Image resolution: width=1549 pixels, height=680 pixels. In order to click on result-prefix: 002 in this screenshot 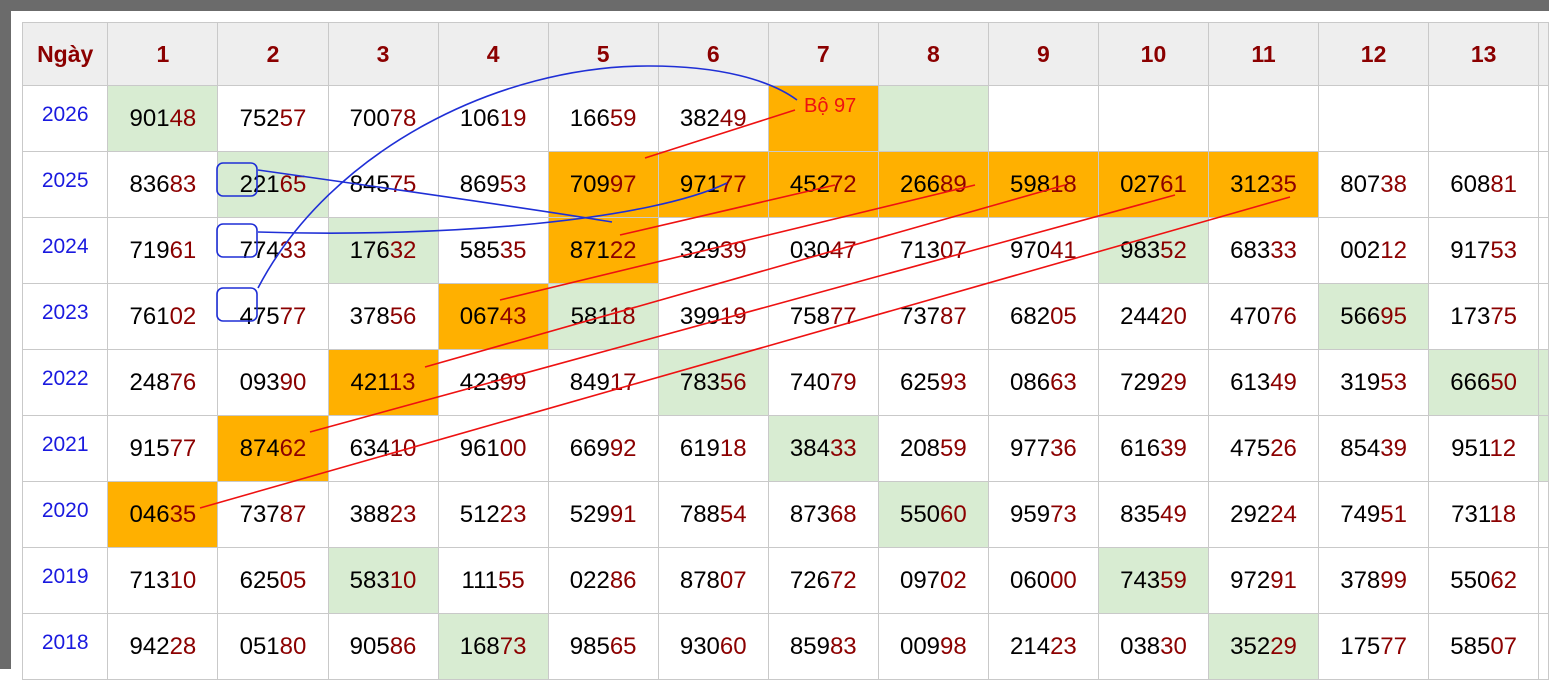, I will do `click(1360, 250)`.